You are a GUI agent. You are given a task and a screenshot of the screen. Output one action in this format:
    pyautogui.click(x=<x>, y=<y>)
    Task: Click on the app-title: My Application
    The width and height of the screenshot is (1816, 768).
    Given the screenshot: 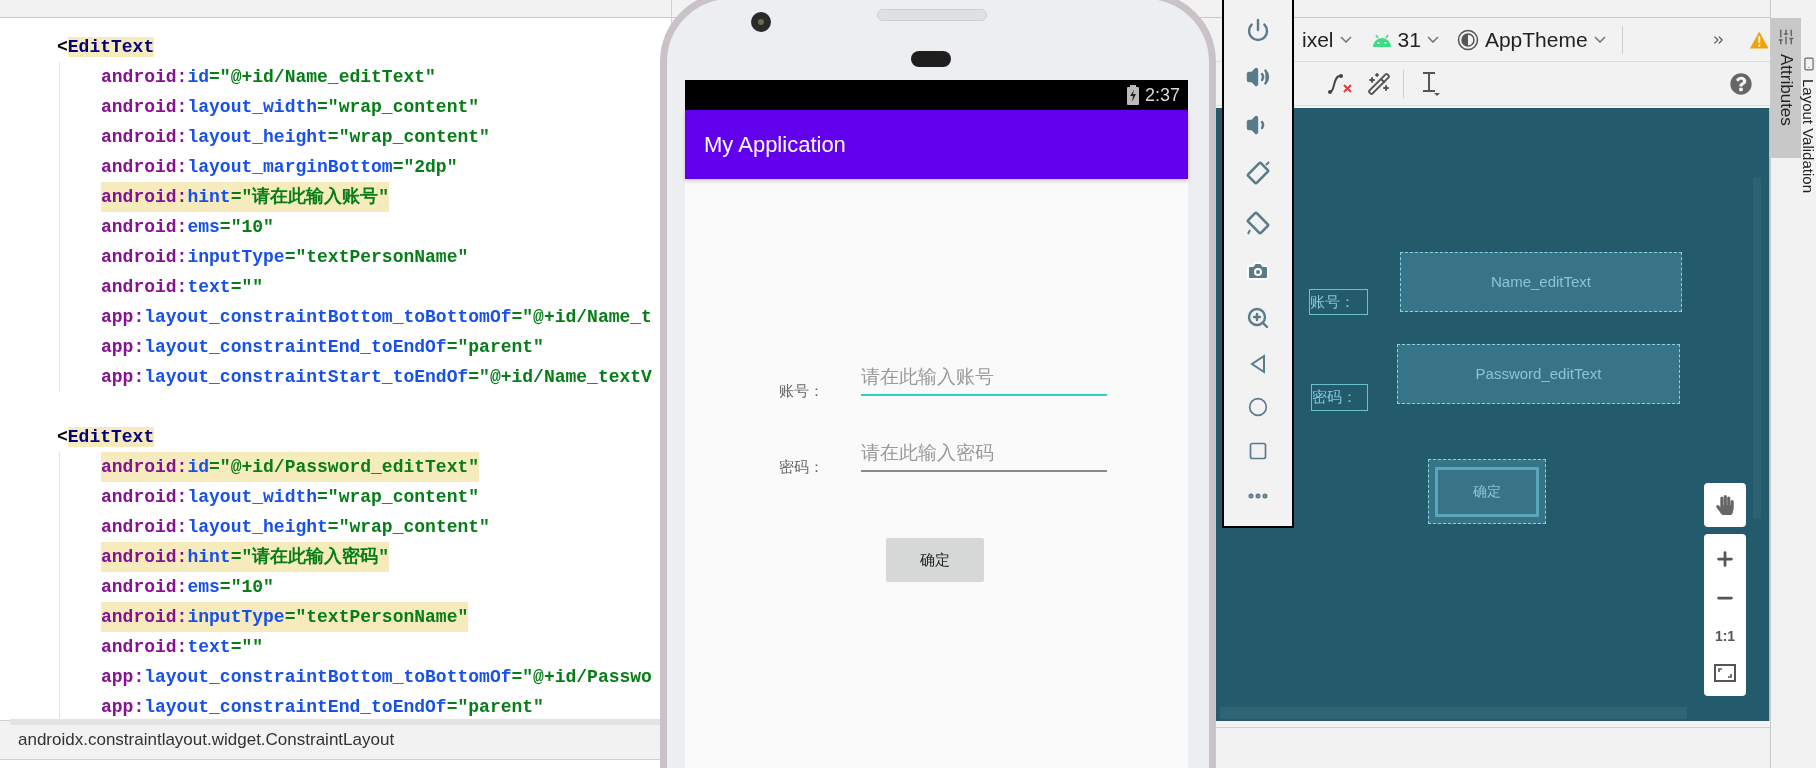 What is the action you would take?
    pyautogui.click(x=775, y=145)
    